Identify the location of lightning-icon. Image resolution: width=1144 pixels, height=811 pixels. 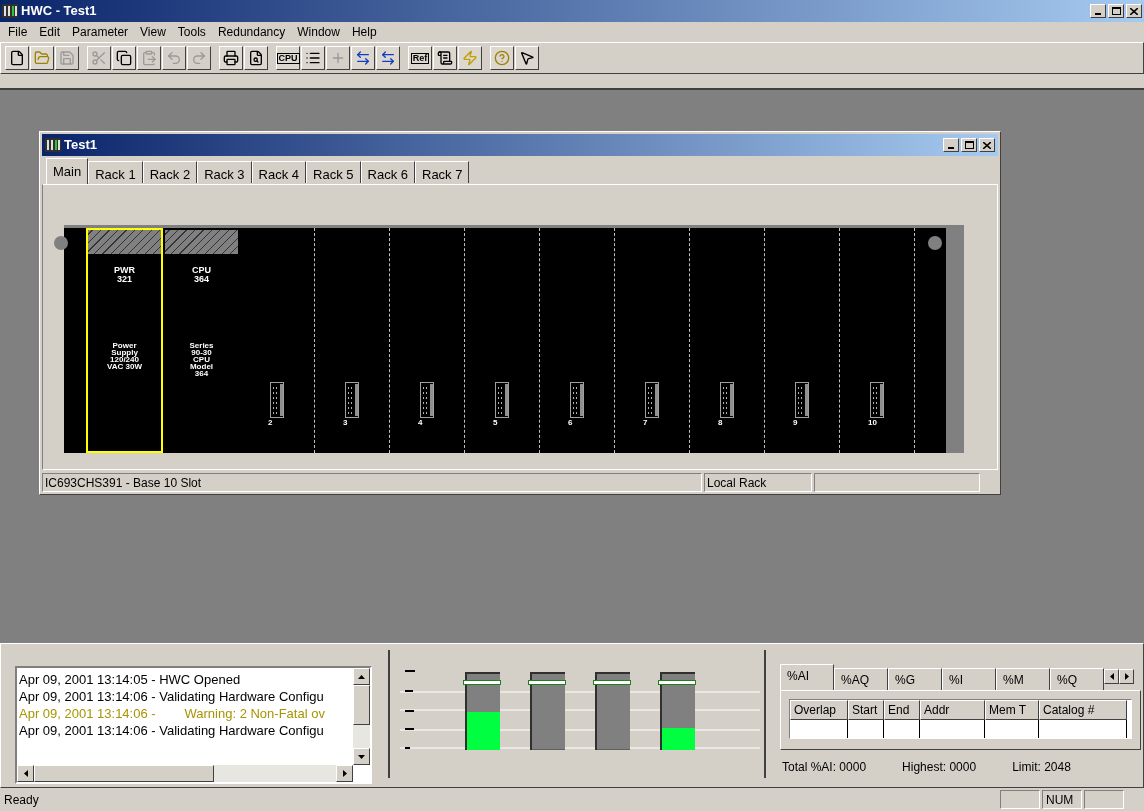
(470, 58).